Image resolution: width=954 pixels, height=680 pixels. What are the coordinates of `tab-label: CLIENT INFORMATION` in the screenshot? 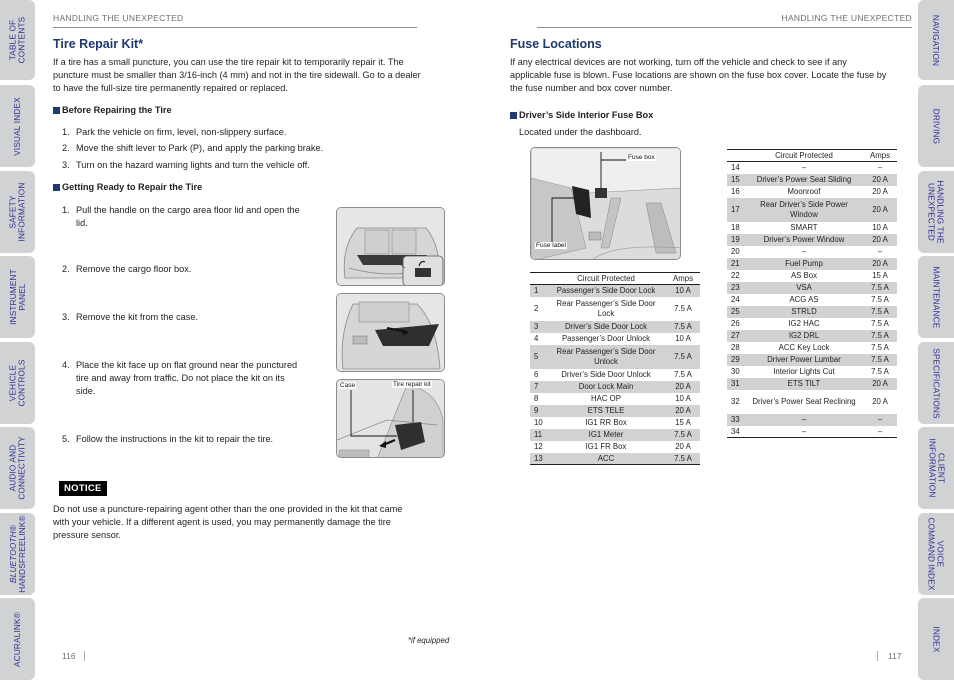 It's located at (936, 468).